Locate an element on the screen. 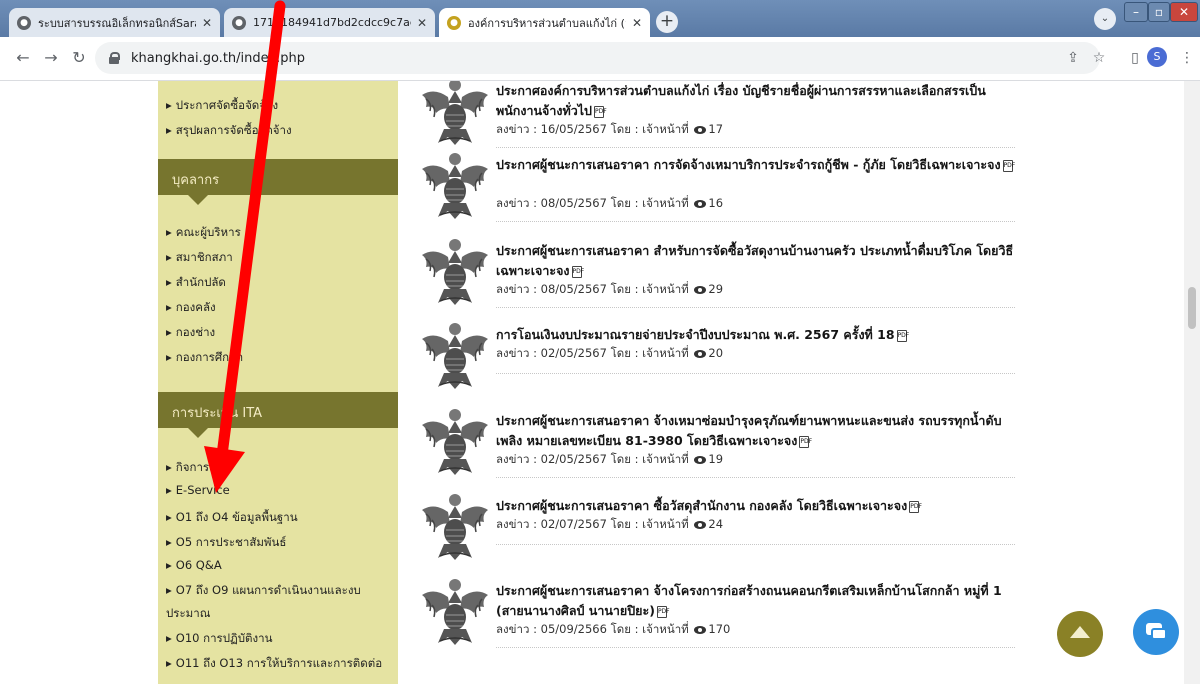  news-date: 05/09/2566 is located at coordinates (573, 629).